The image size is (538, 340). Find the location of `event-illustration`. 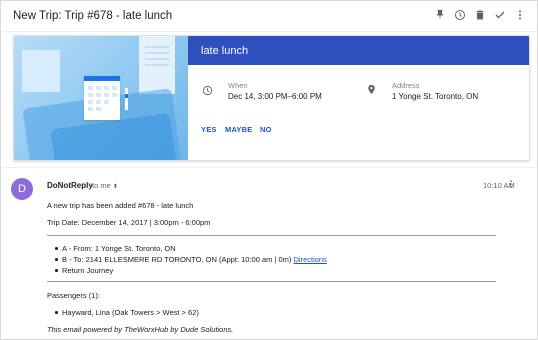

event-illustration is located at coordinates (101, 98).